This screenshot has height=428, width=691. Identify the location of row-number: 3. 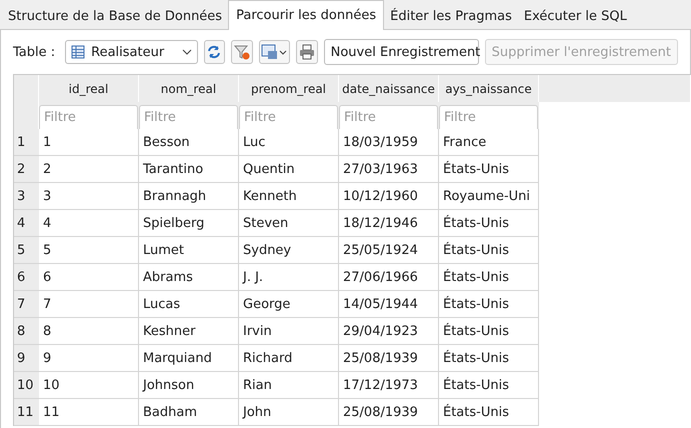
(26, 196).